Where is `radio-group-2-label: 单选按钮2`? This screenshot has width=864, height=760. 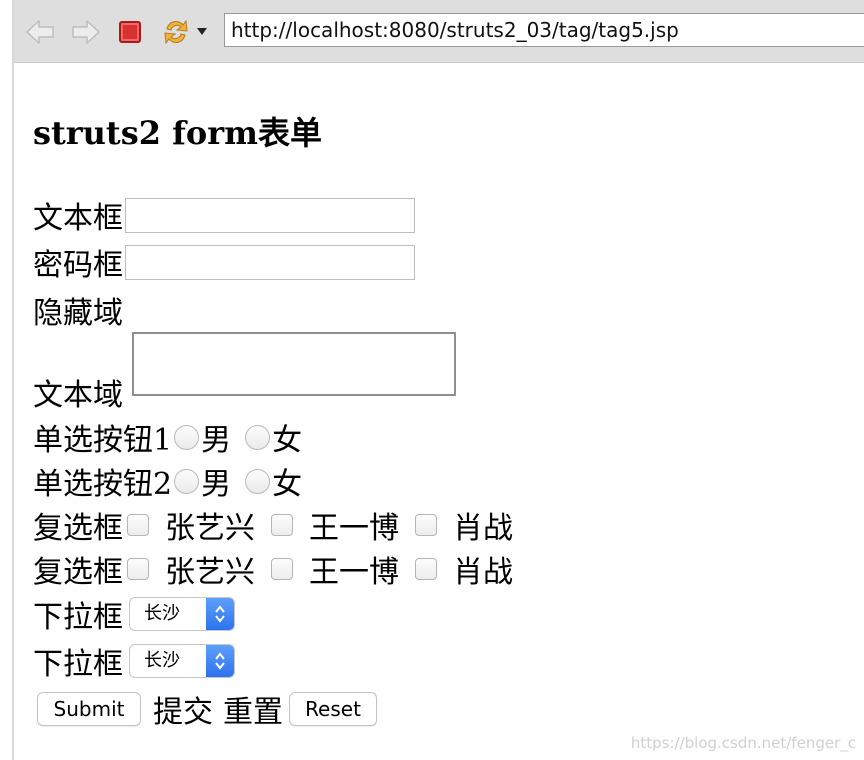
radio-group-2-label: 单选按钮2 is located at coordinates (103, 484).